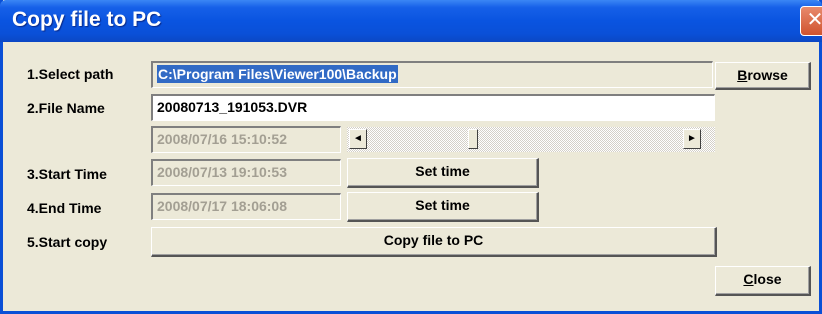  Describe the element at coordinates (432, 74) in the screenshot. I see `path-field: C:\Program Files\Viewer100\Backup` at that location.